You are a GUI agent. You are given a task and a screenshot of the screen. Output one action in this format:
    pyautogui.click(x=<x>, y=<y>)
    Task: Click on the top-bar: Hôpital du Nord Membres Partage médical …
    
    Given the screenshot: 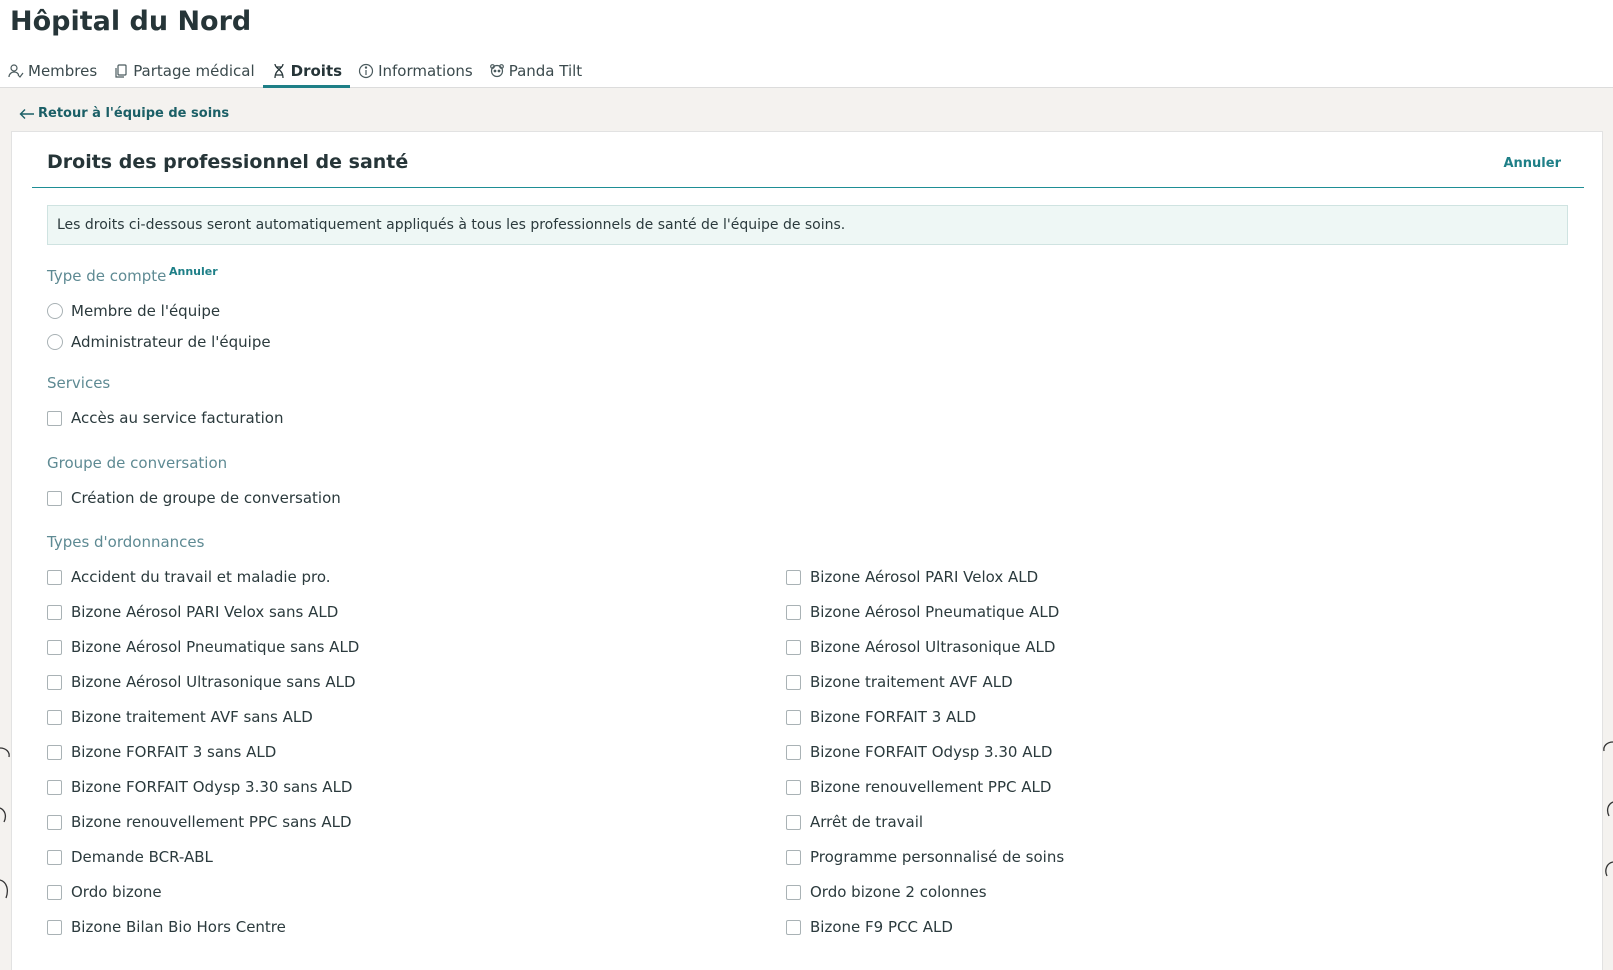 What is the action you would take?
    pyautogui.click(x=806, y=44)
    